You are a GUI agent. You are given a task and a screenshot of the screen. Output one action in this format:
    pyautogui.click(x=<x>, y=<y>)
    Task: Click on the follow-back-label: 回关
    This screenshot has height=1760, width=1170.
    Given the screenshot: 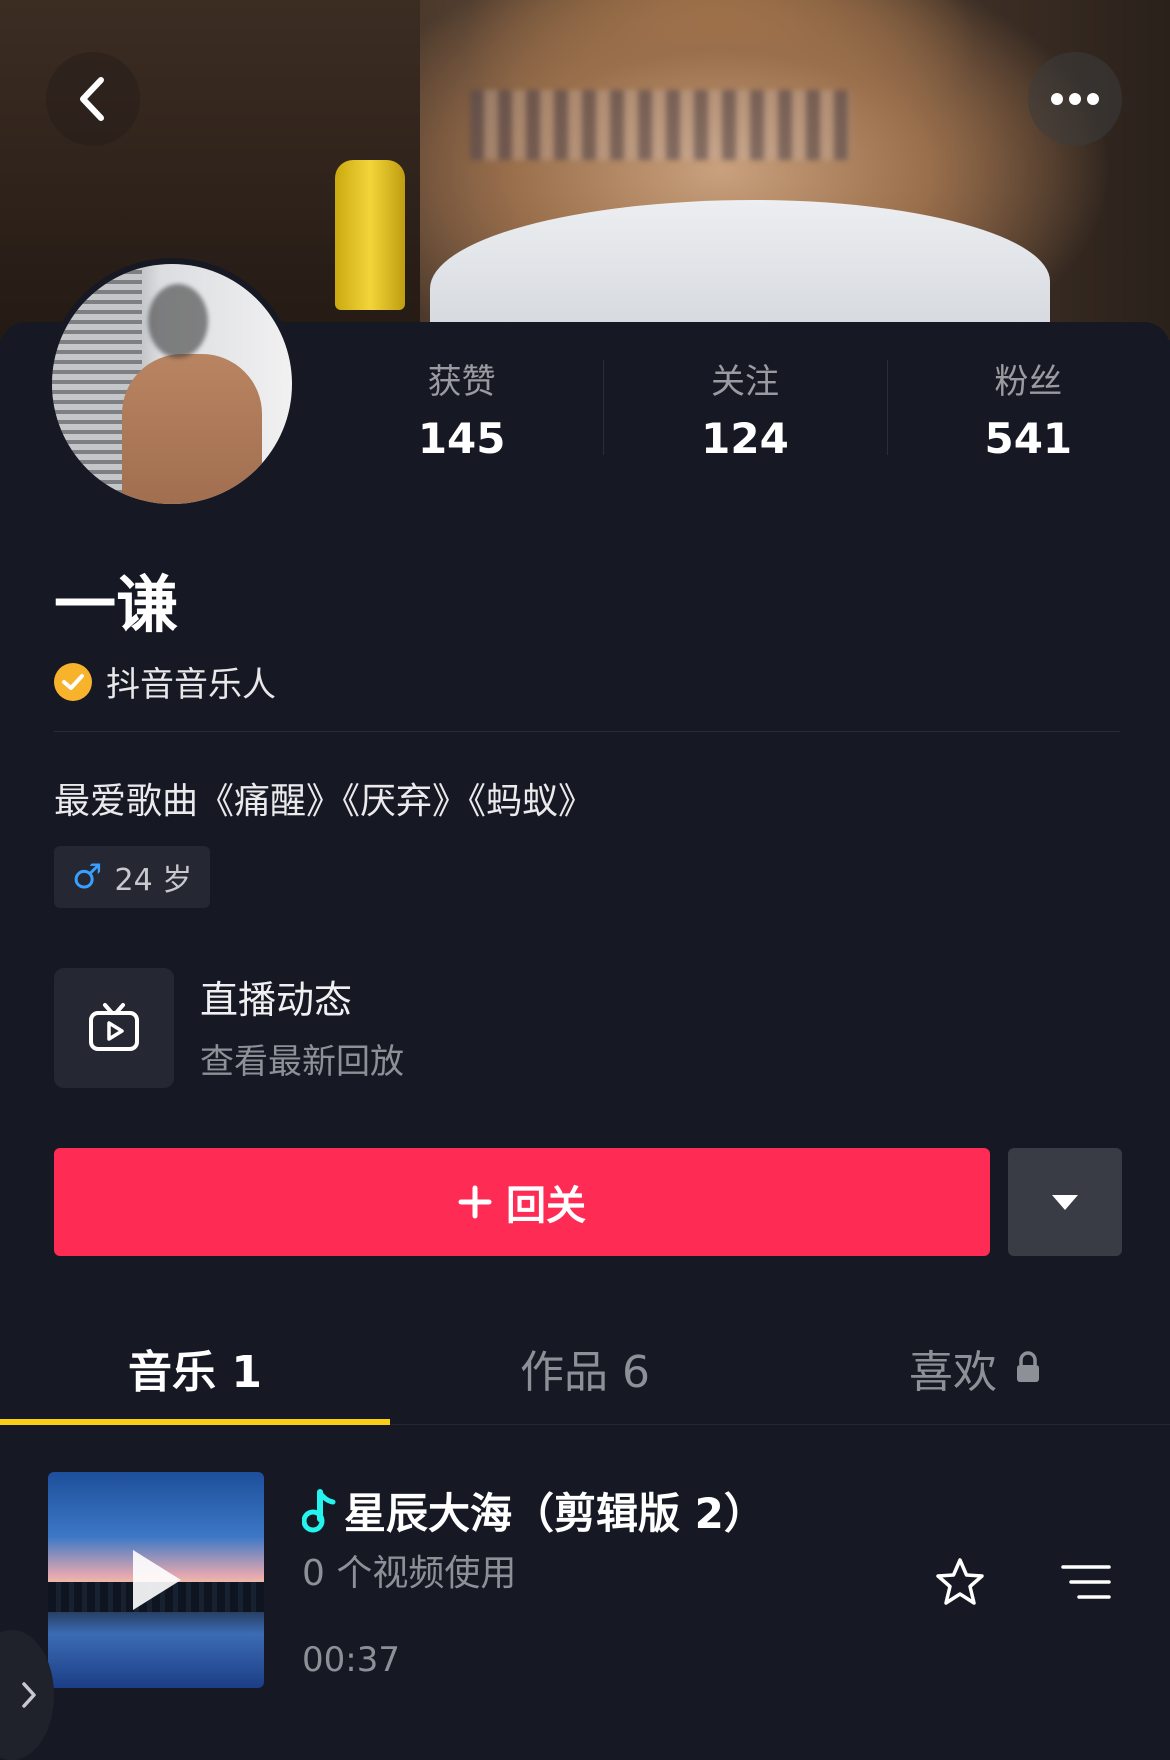 What is the action you would take?
    pyautogui.click(x=546, y=1206)
    